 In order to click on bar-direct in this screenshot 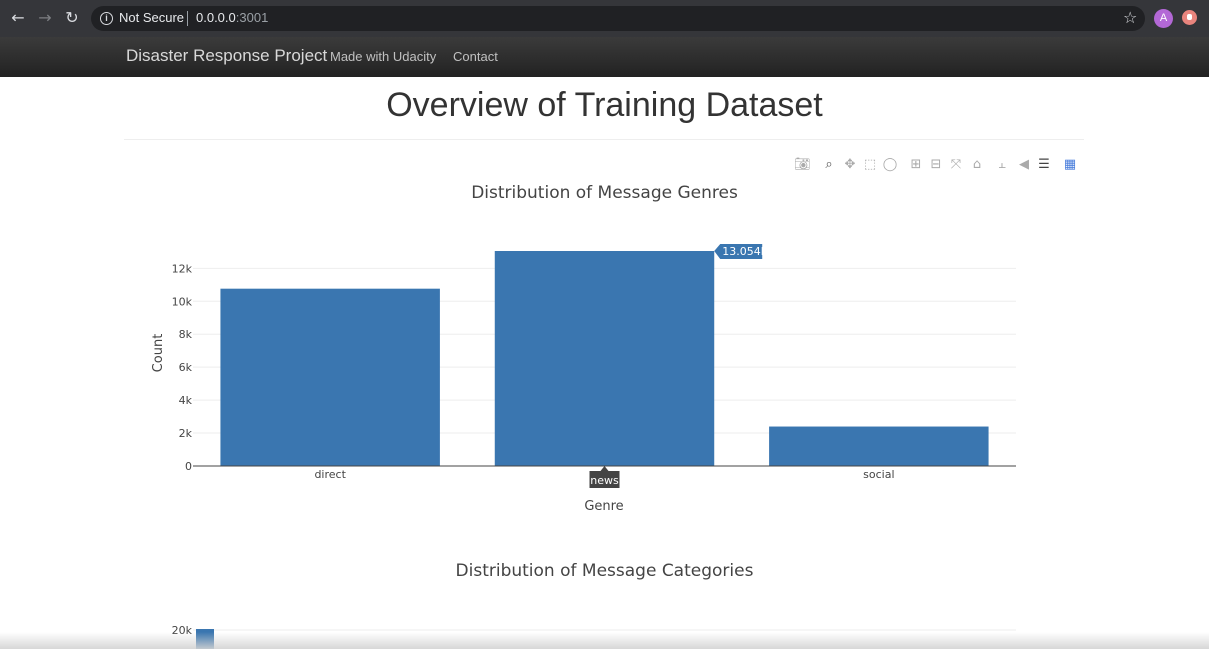, I will do `click(330, 377)`.